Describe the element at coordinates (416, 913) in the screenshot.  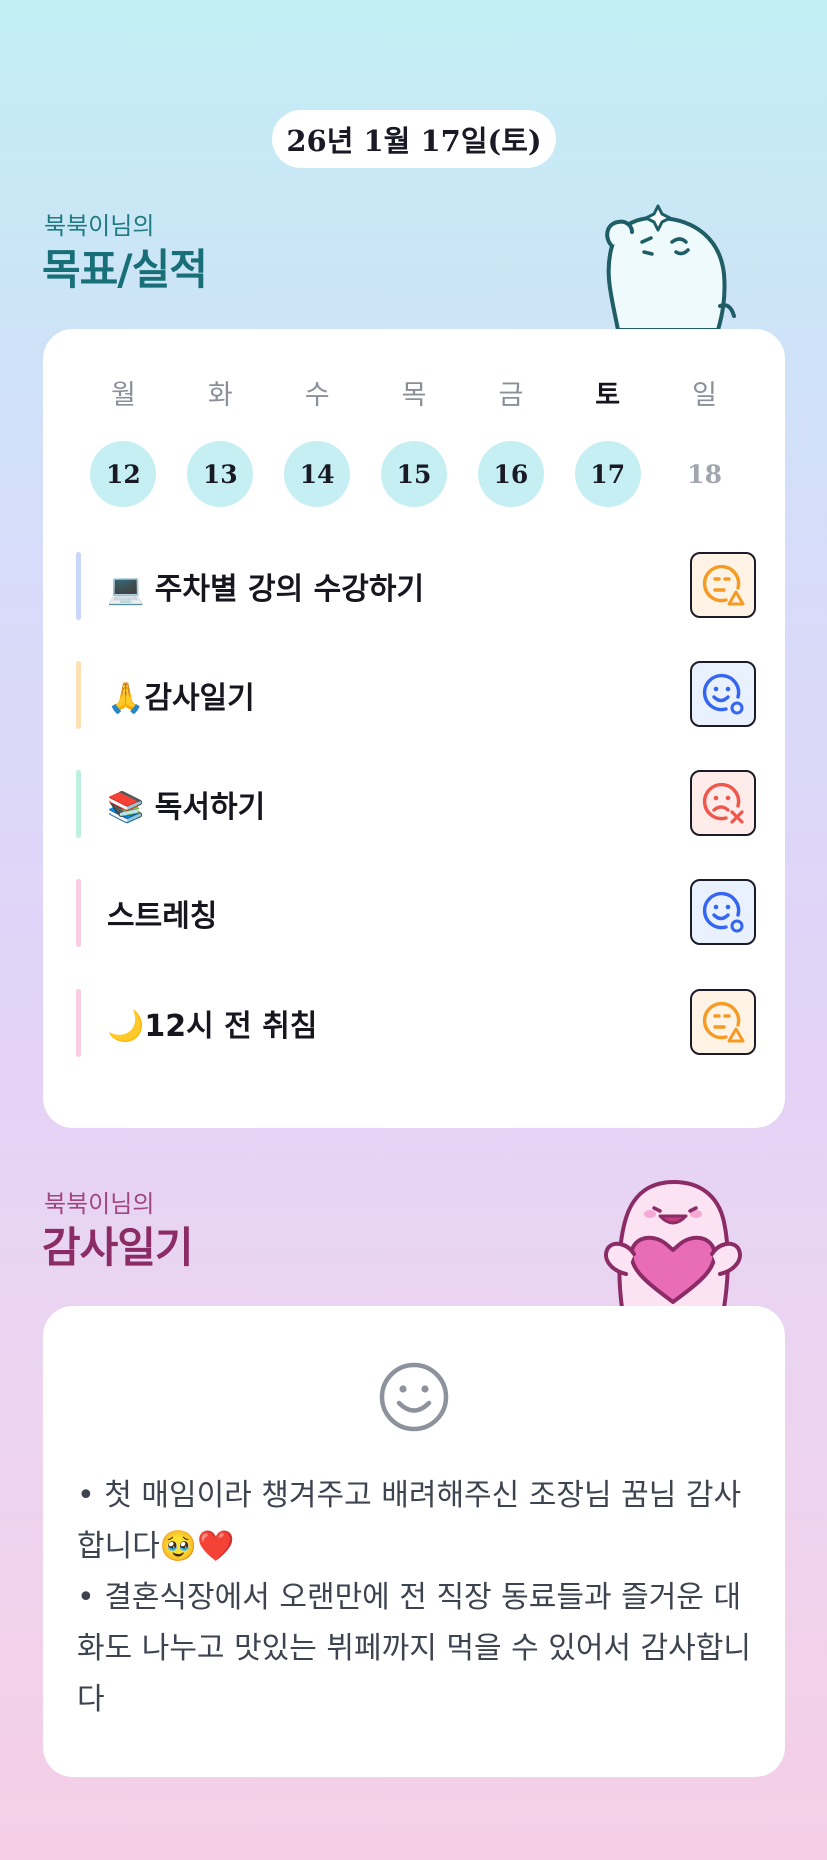
I see `goal-row: 스트레칭` at that location.